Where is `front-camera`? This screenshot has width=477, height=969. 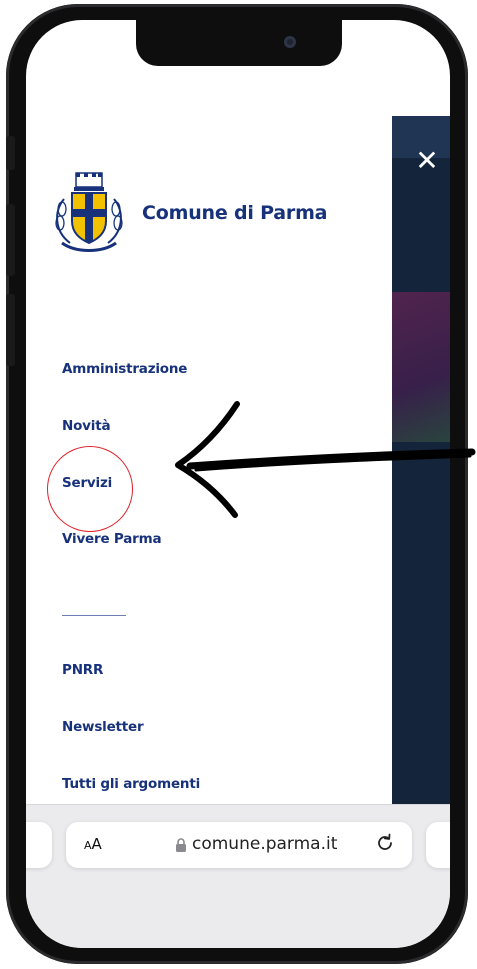
front-camera is located at coordinates (290, 42).